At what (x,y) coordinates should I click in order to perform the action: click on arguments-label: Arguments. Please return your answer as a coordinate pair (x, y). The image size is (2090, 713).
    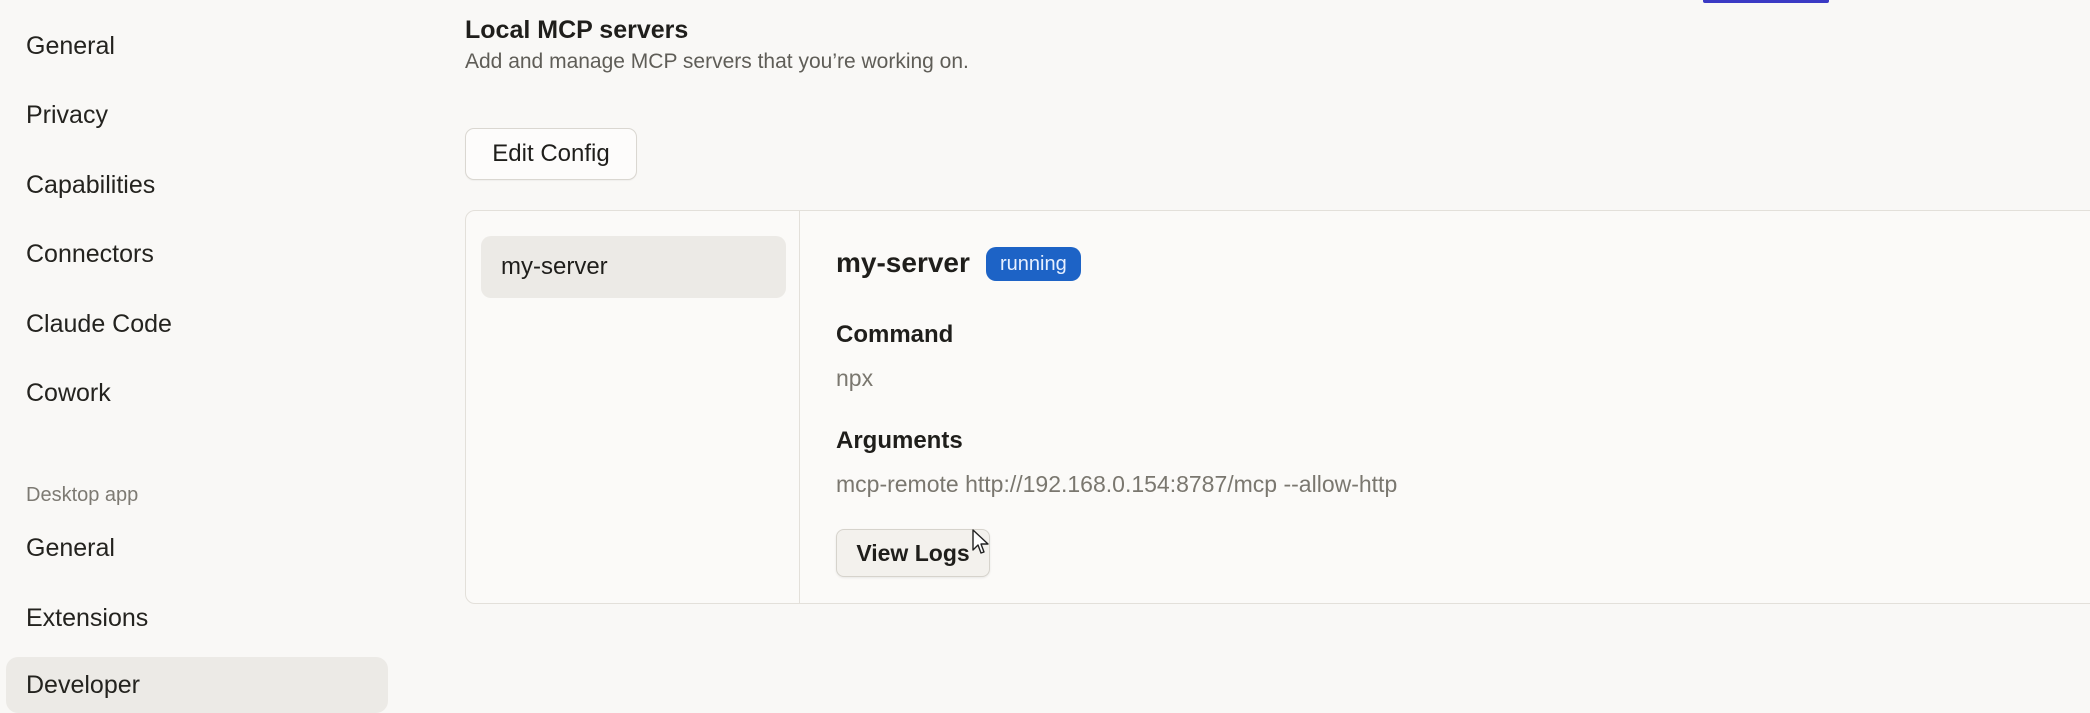
    Looking at the image, I should click on (899, 440).